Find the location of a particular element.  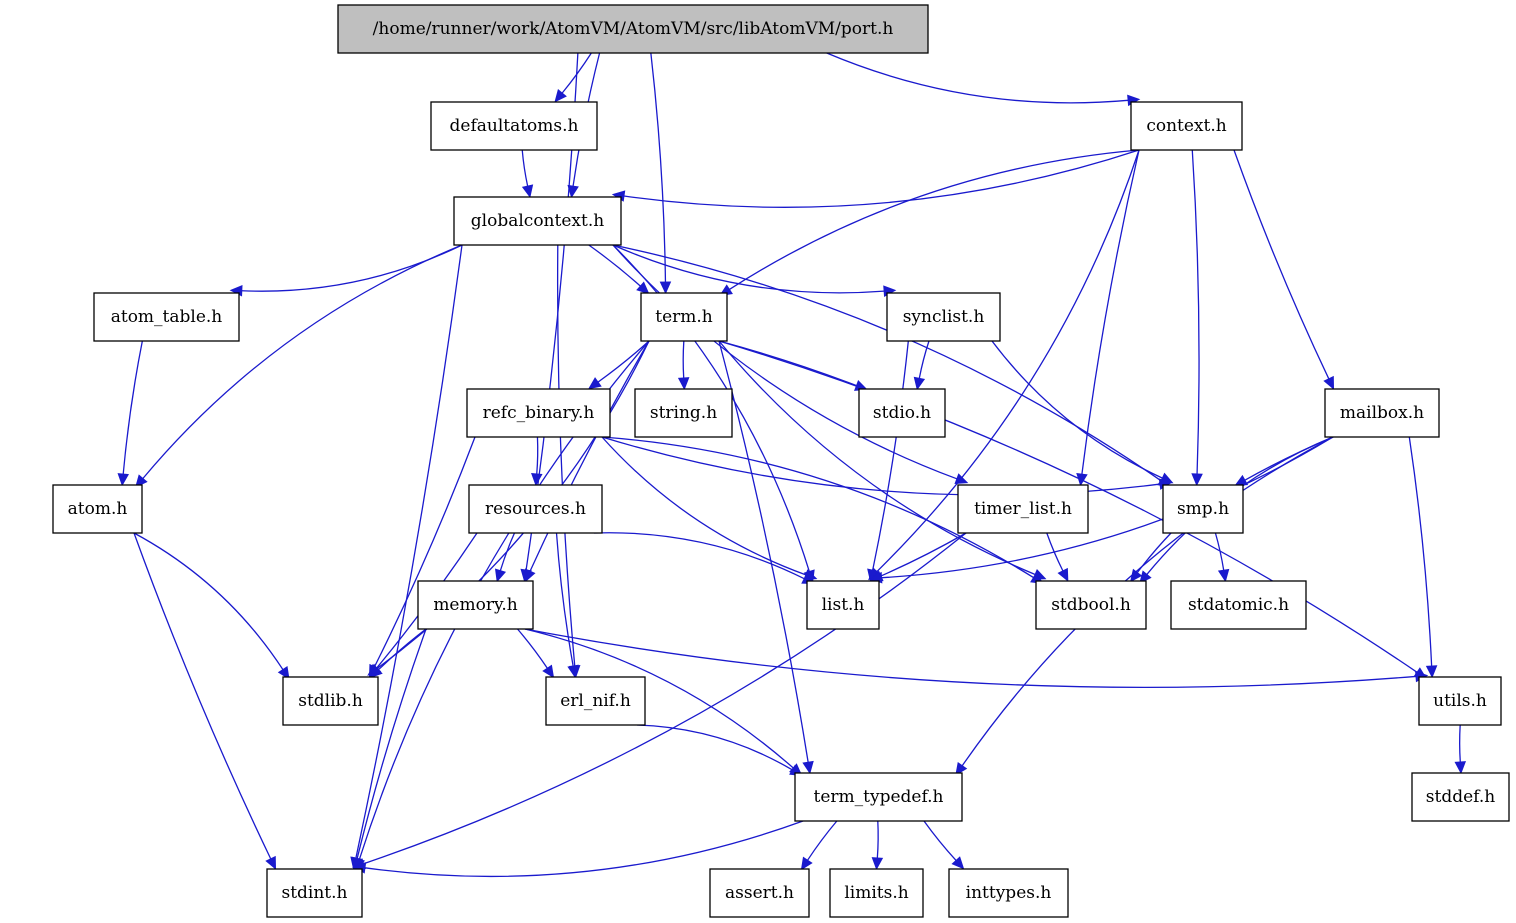

node-memory: memory.h is located at coordinates (475, 605).